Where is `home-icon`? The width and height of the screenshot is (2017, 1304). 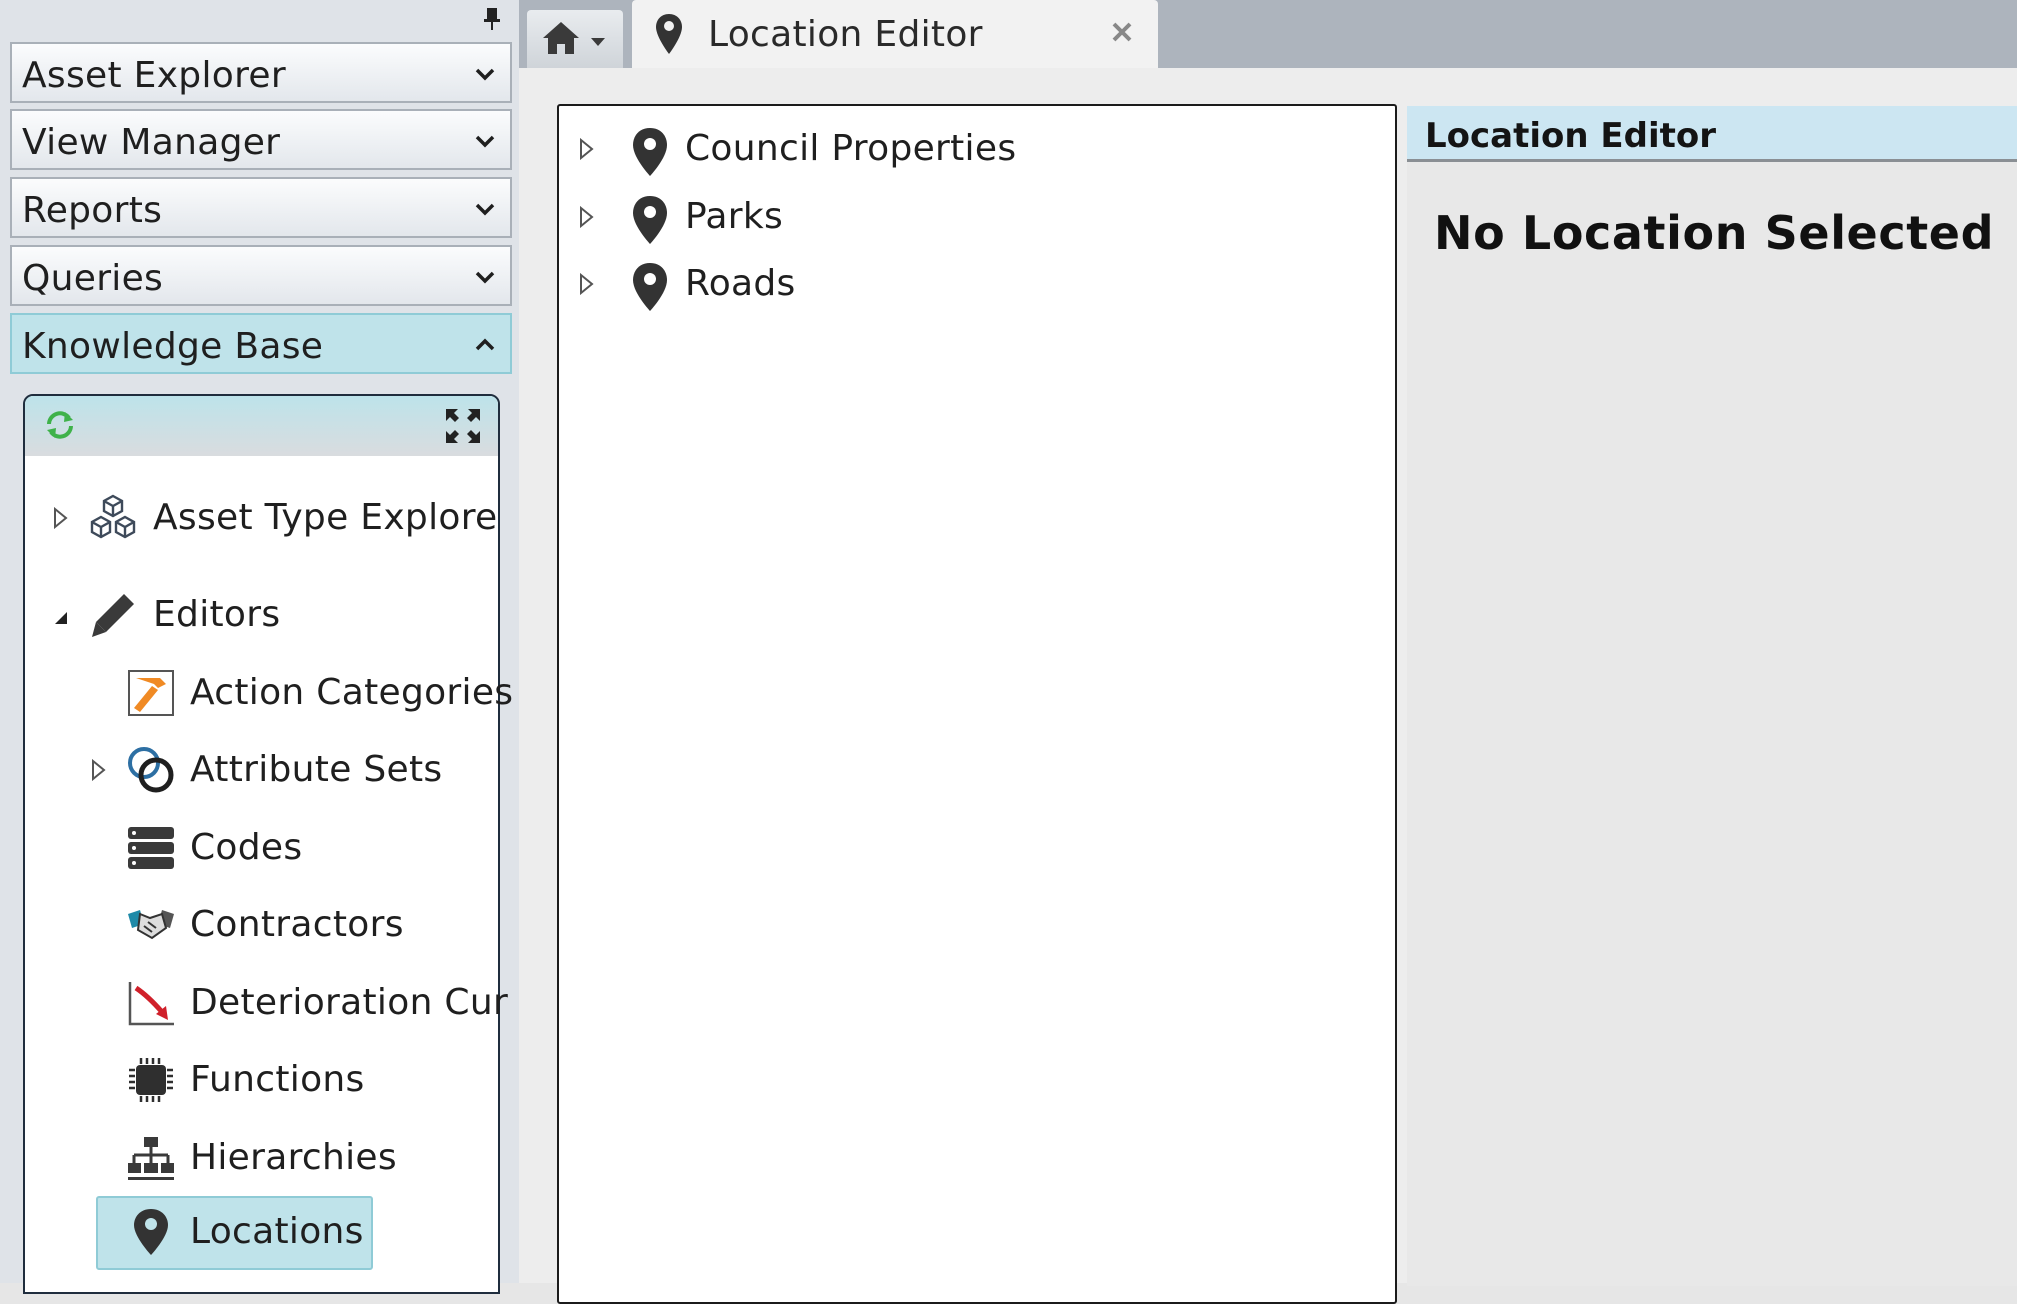 home-icon is located at coordinates (561, 38).